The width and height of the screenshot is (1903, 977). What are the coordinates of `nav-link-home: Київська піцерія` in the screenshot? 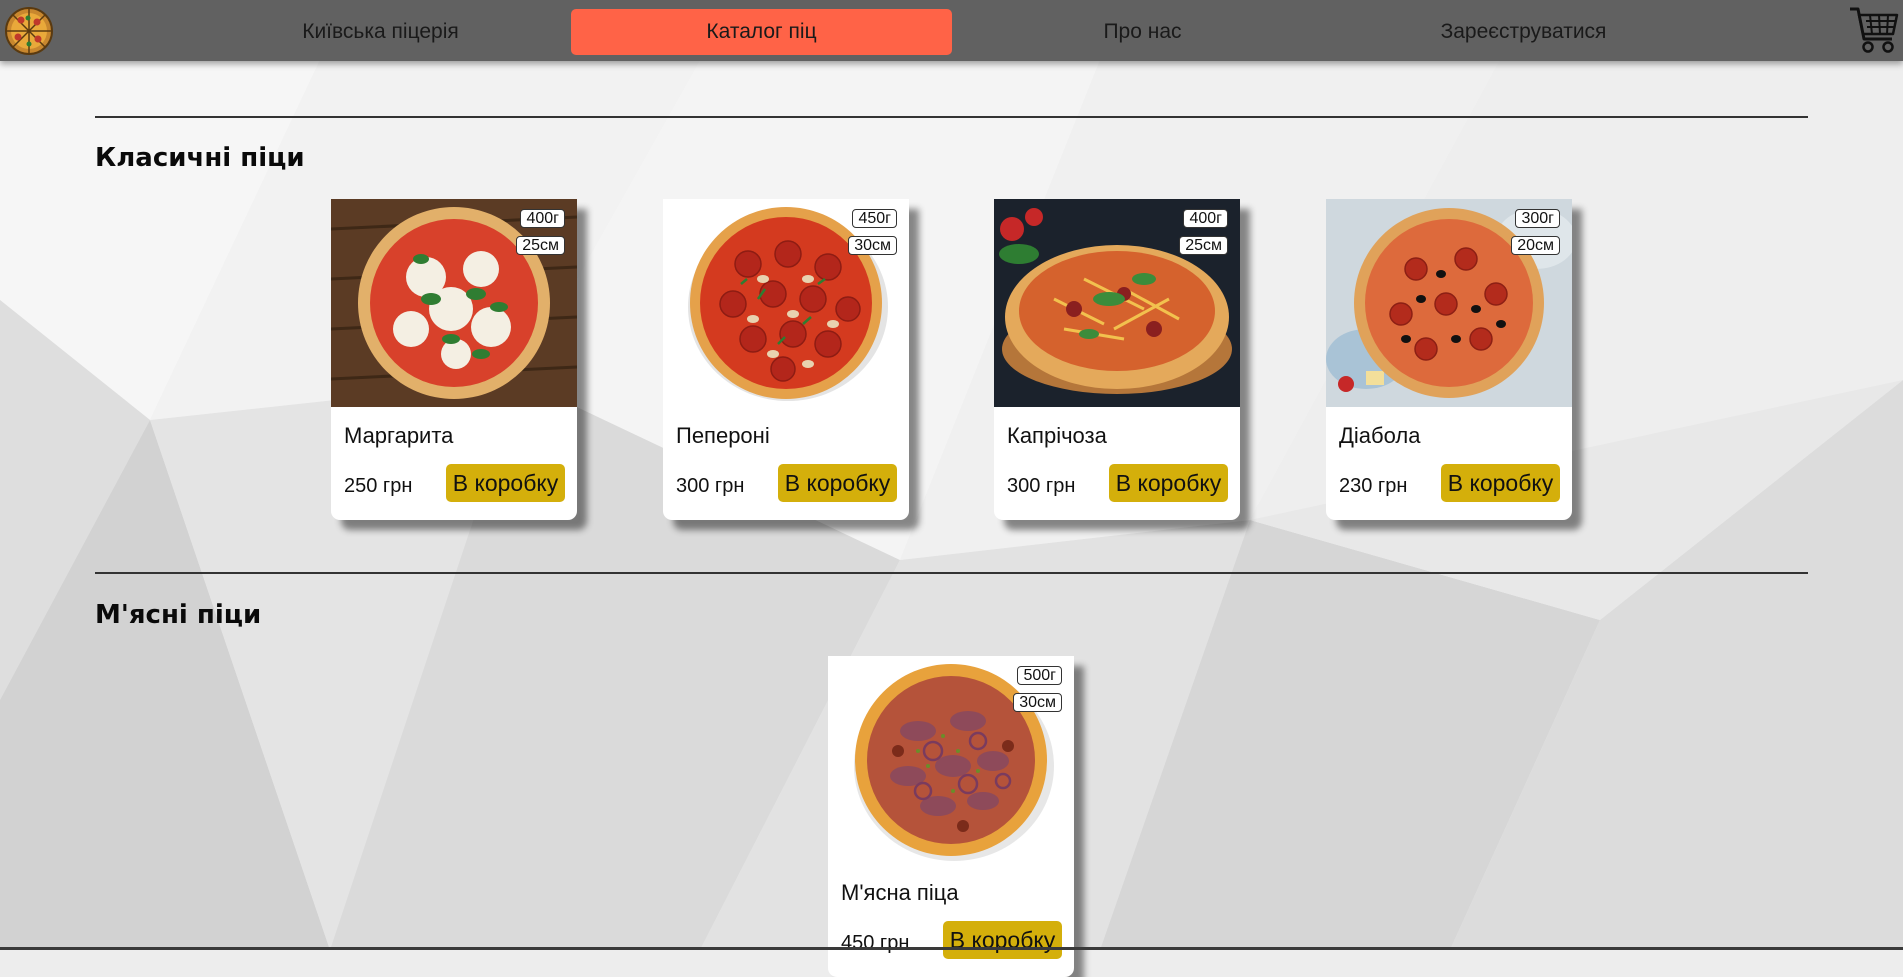 It's located at (380, 32).